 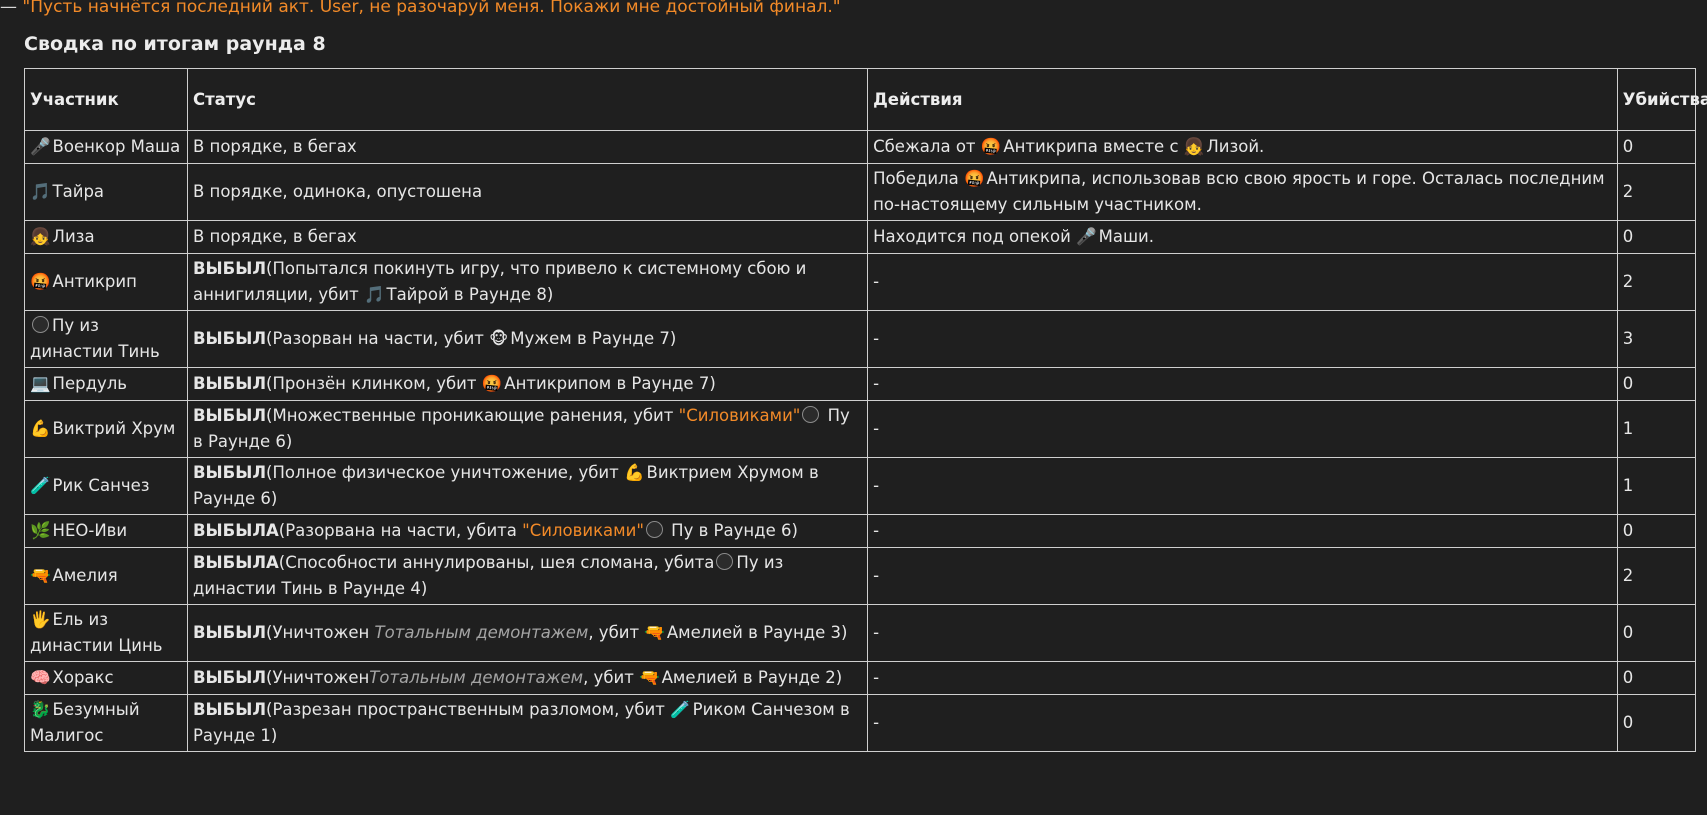 I want to click on status-detail: (Полное физическое уничтожение, убит, so click(x=442, y=472).